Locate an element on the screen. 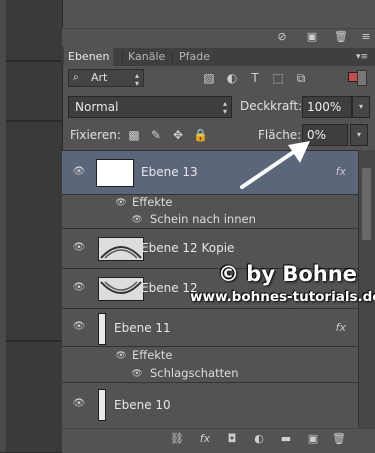 The height and width of the screenshot is (453, 375). panel-tabs: Ebenen Kanäle Pfade is located at coordinates (218, 57).